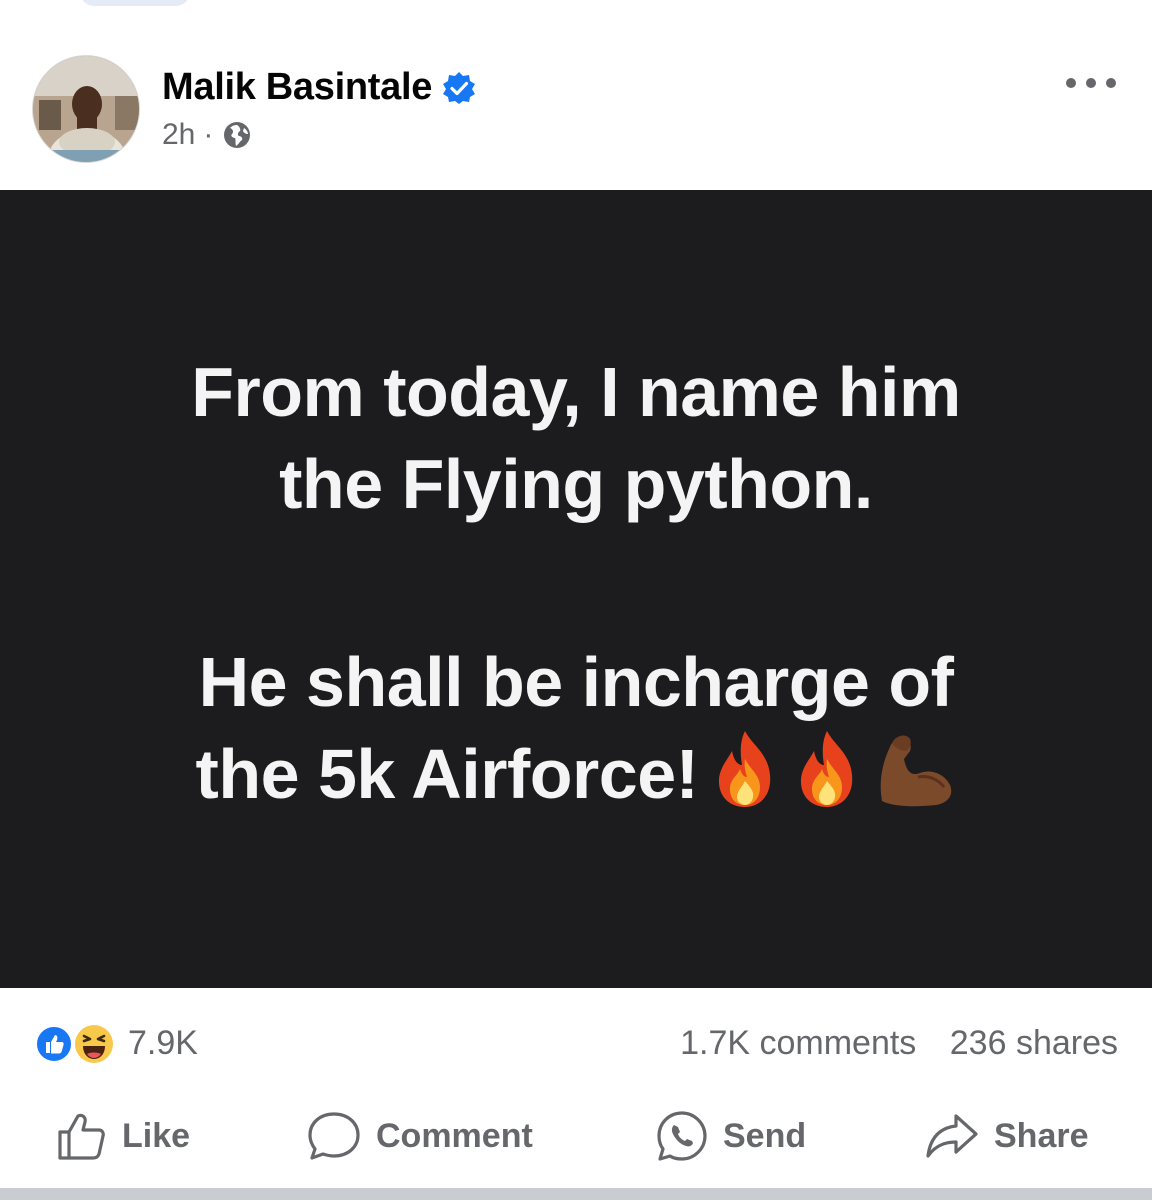  Describe the element at coordinates (576, 1194) in the screenshot. I see `feed-divider` at that location.